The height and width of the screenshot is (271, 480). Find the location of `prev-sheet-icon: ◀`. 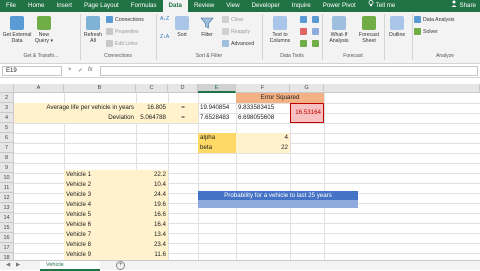

prev-sheet-icon: ◀ is located at coordinates (8, 265).